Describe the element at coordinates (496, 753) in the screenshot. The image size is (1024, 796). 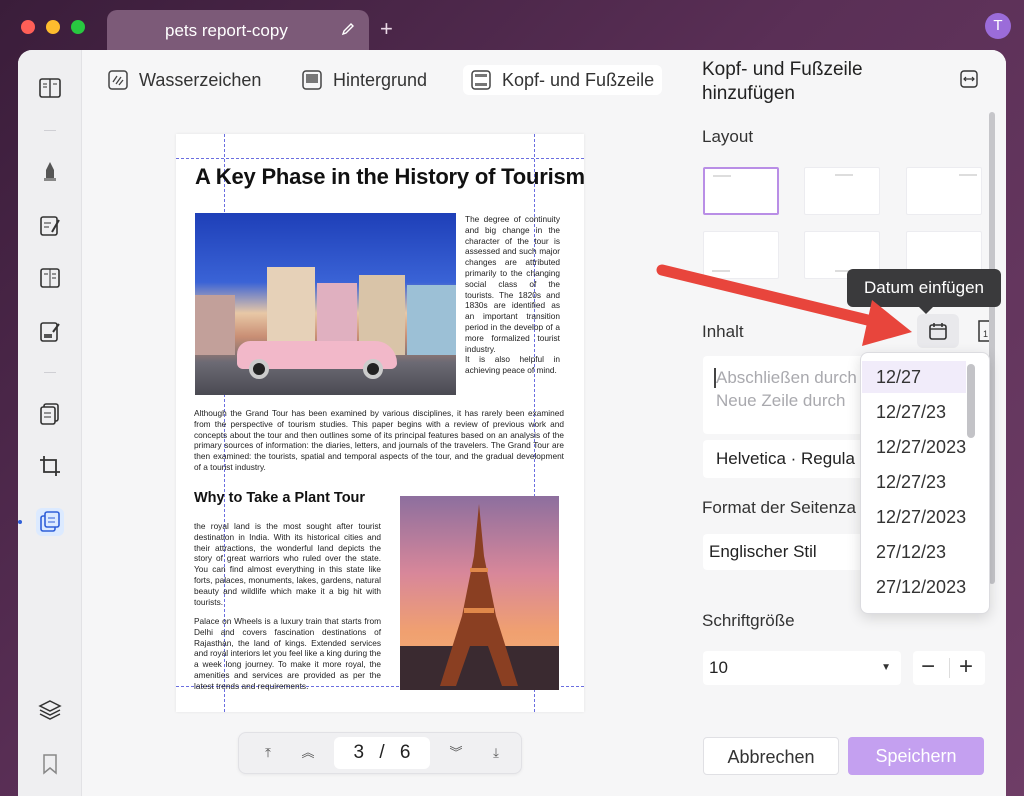
I see `last-page-icon: ⤓` at that location.